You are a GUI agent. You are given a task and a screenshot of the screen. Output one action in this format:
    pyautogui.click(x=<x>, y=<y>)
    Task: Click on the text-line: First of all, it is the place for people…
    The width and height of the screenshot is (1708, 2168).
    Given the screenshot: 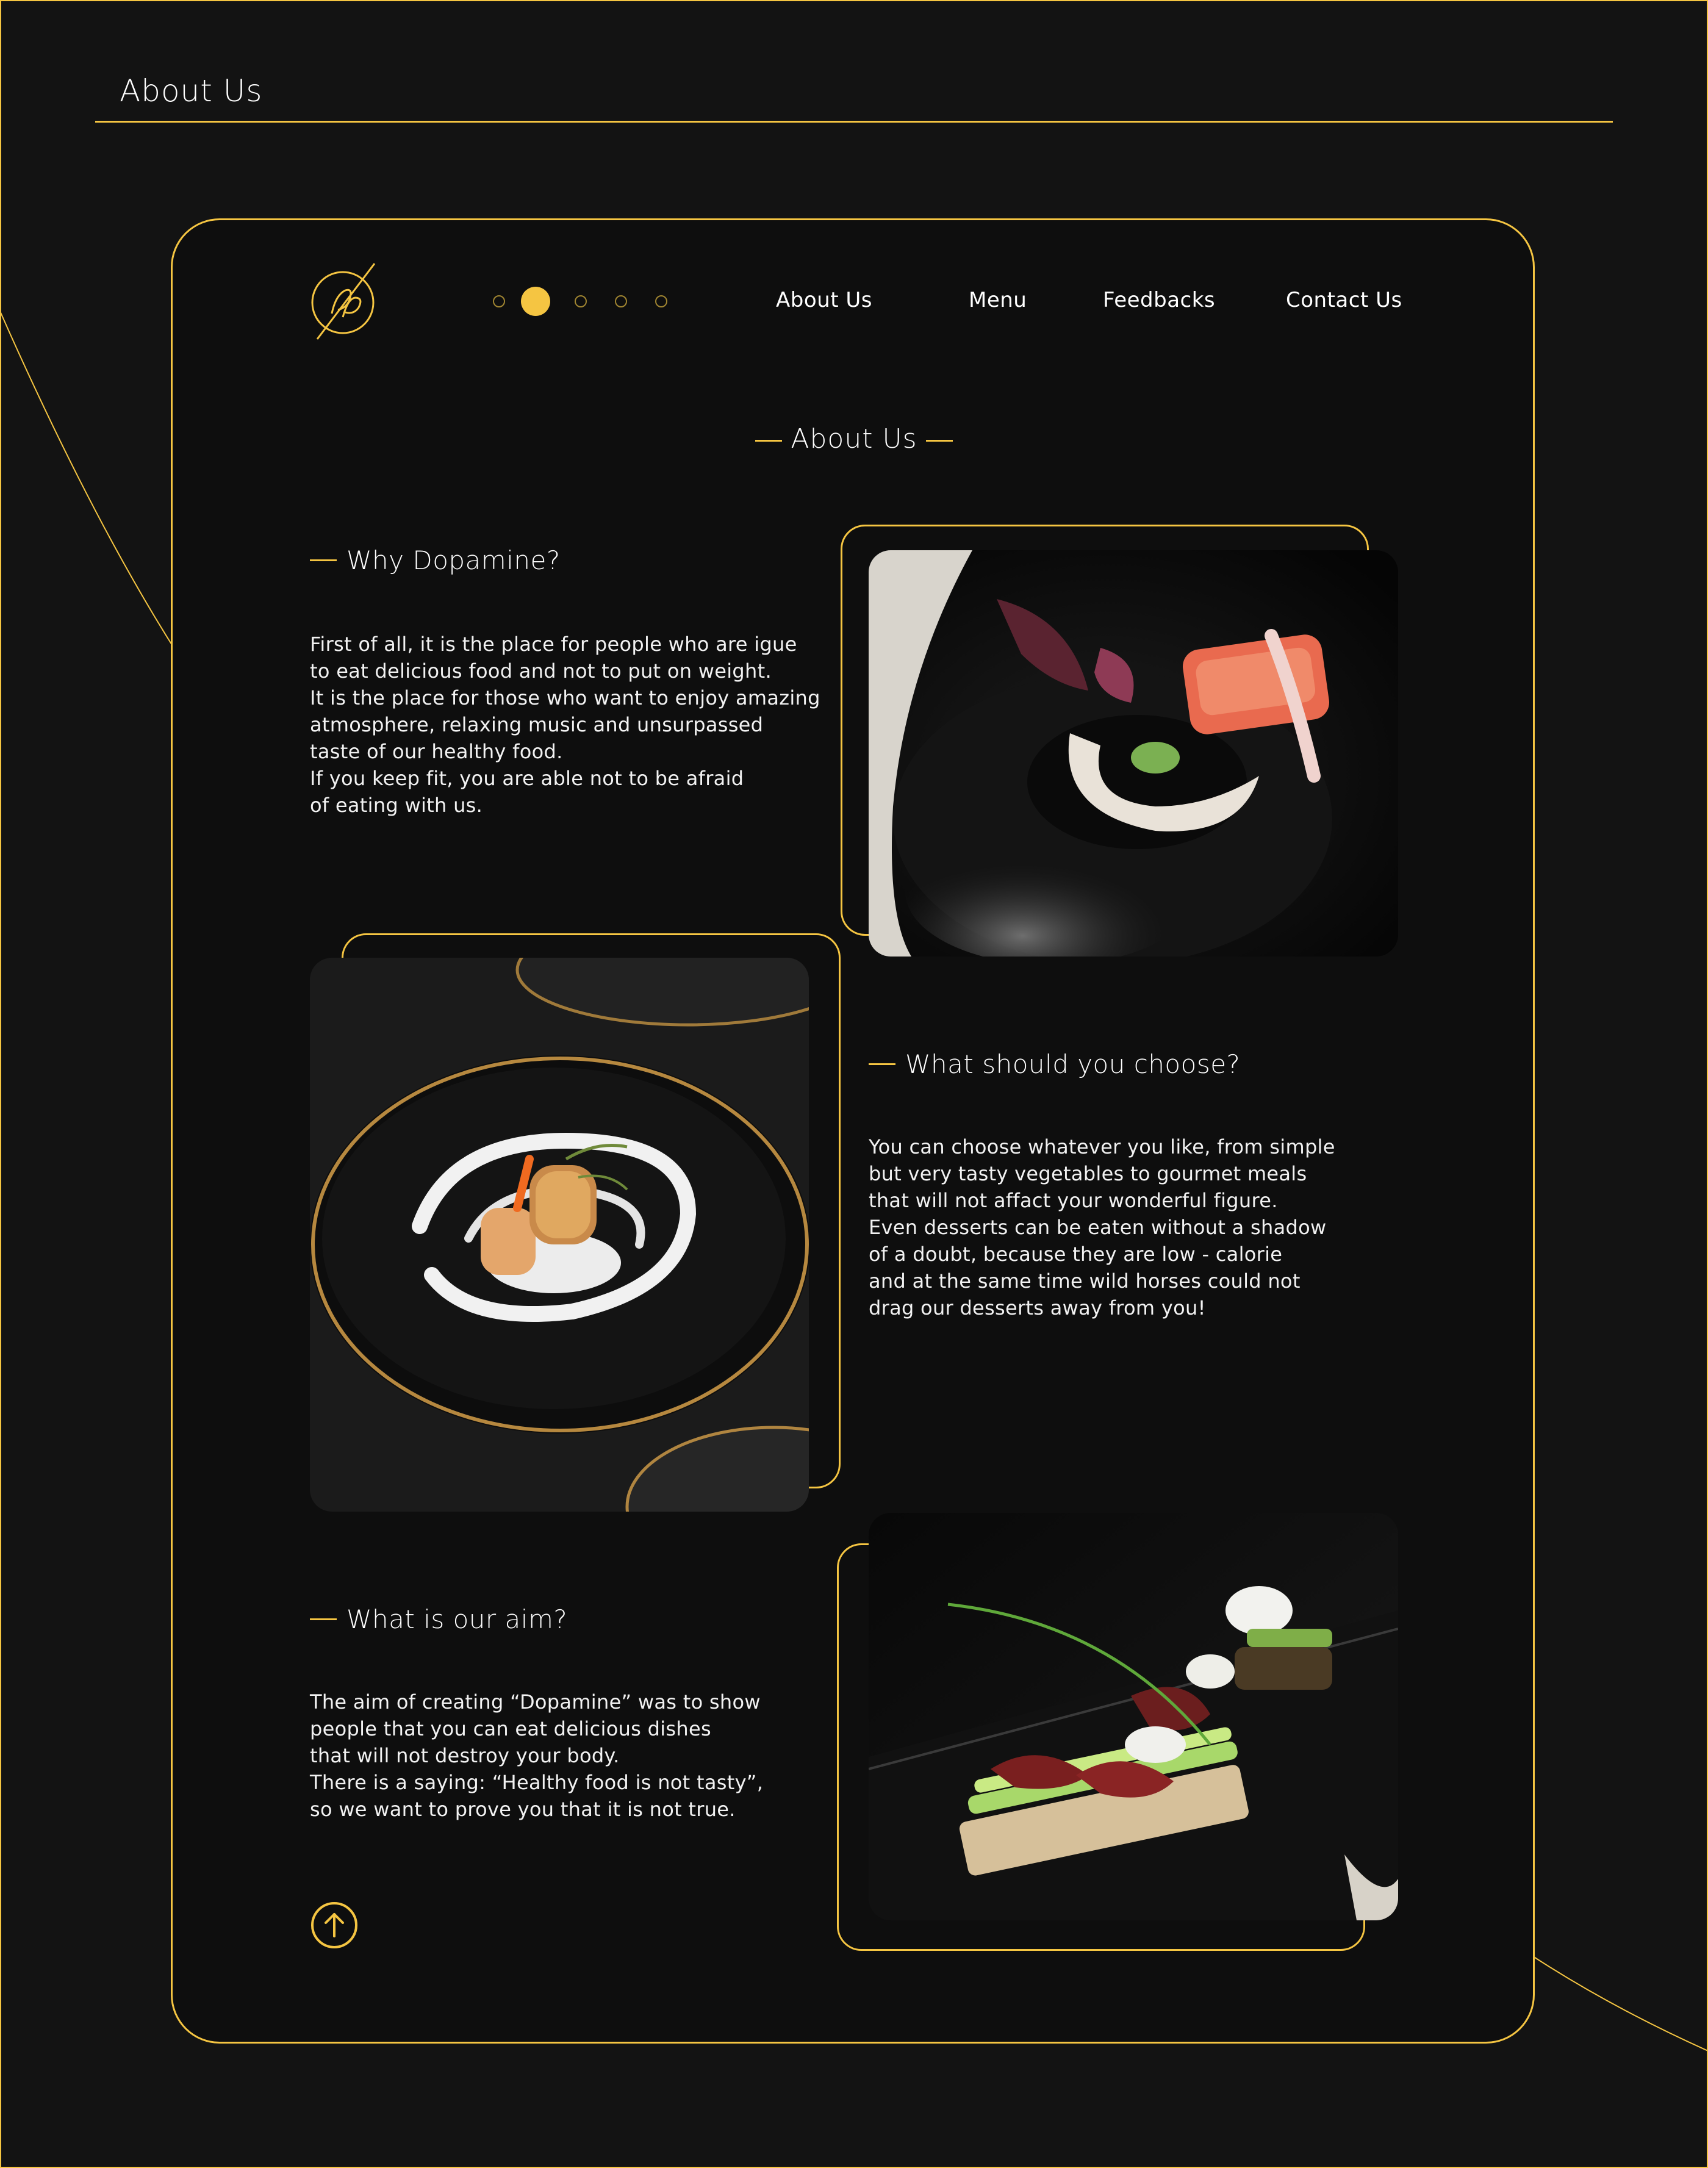 What is the action you would take?
    pyautogui.click(x=553, y=644)
    